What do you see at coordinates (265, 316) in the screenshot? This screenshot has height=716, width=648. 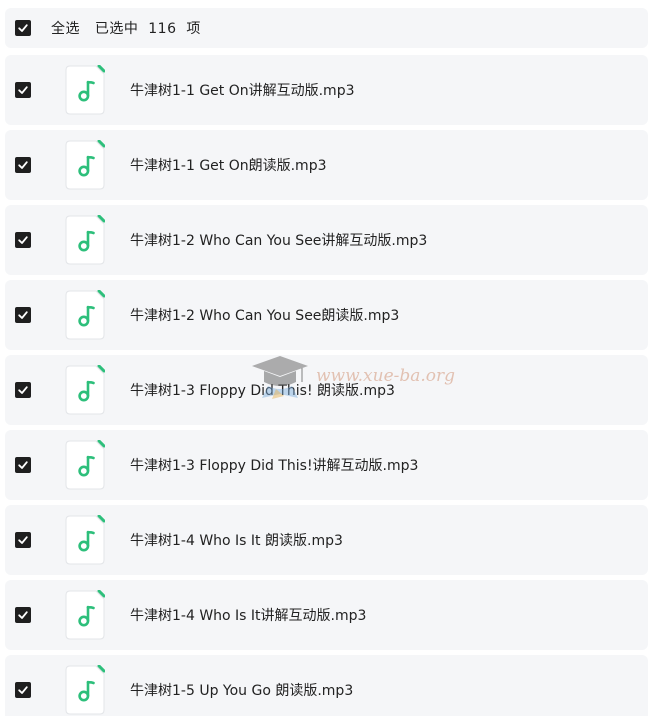 I see `file-name: 牛津树1-2 Who Can You See朗读版.mp3` at bounding box center [265, 316].